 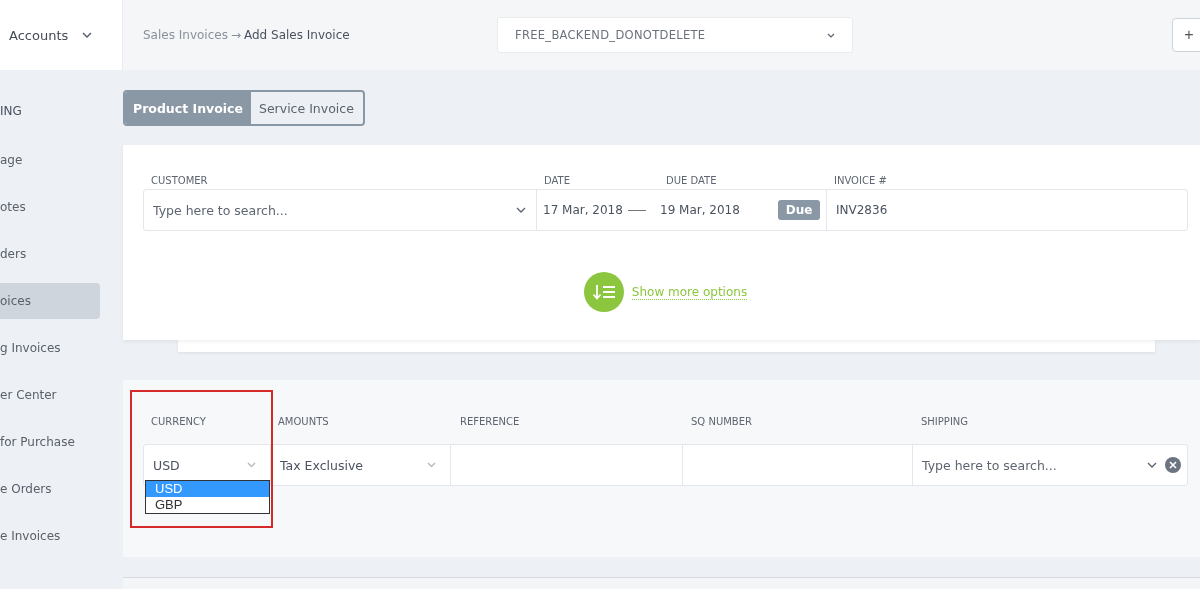 What do you see at coordinates (799, 210) in the screenshot?
I see `due-badge: Due` at bounding box center [799, 210].